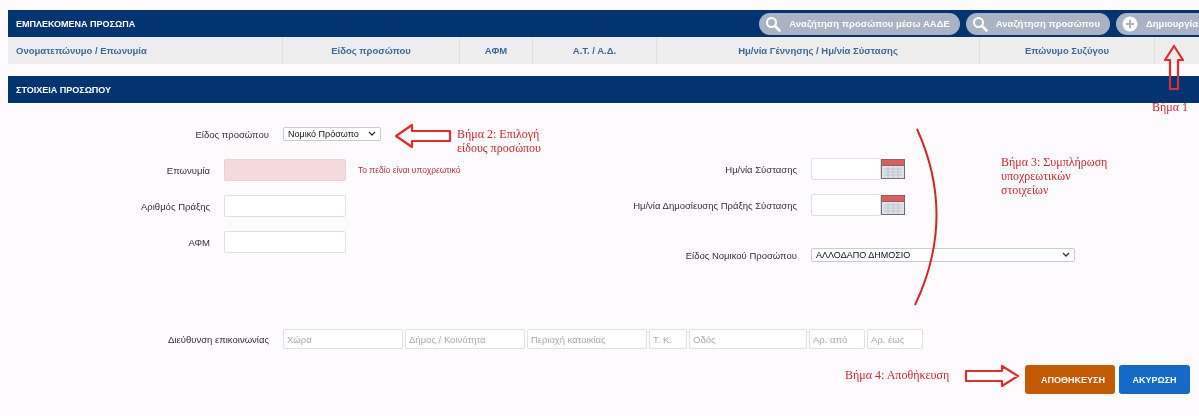  What do you see at coordinates (740, 255) in the screenshot?
I see `field-label: Είδος Νομικού Προσώπου` at bounding box center [740, 255].